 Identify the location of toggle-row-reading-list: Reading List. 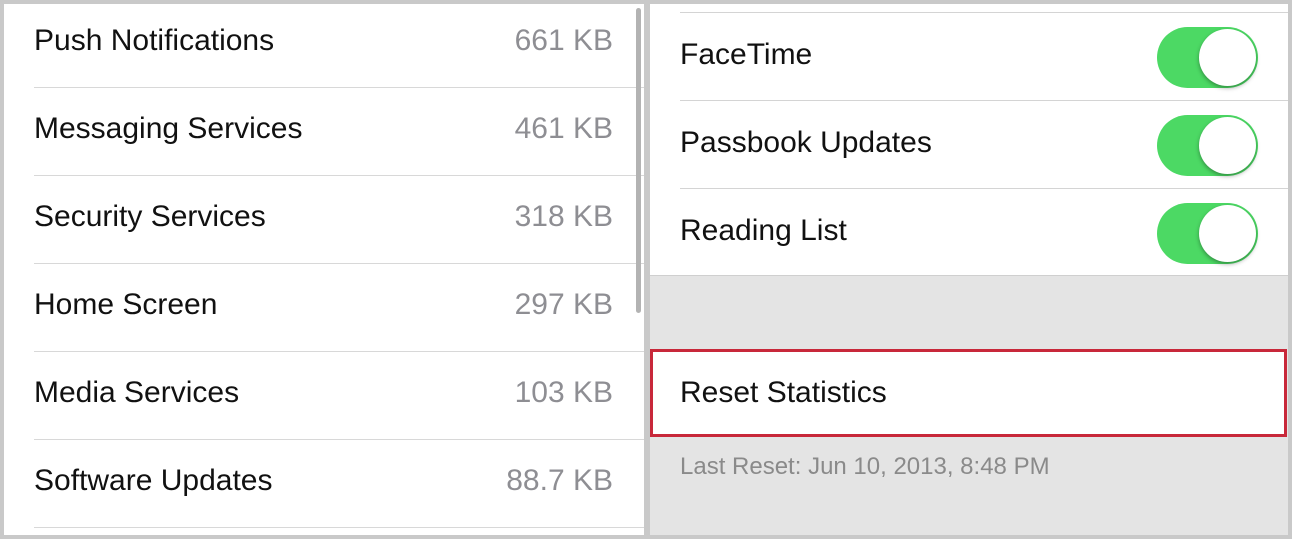
(984, 232).